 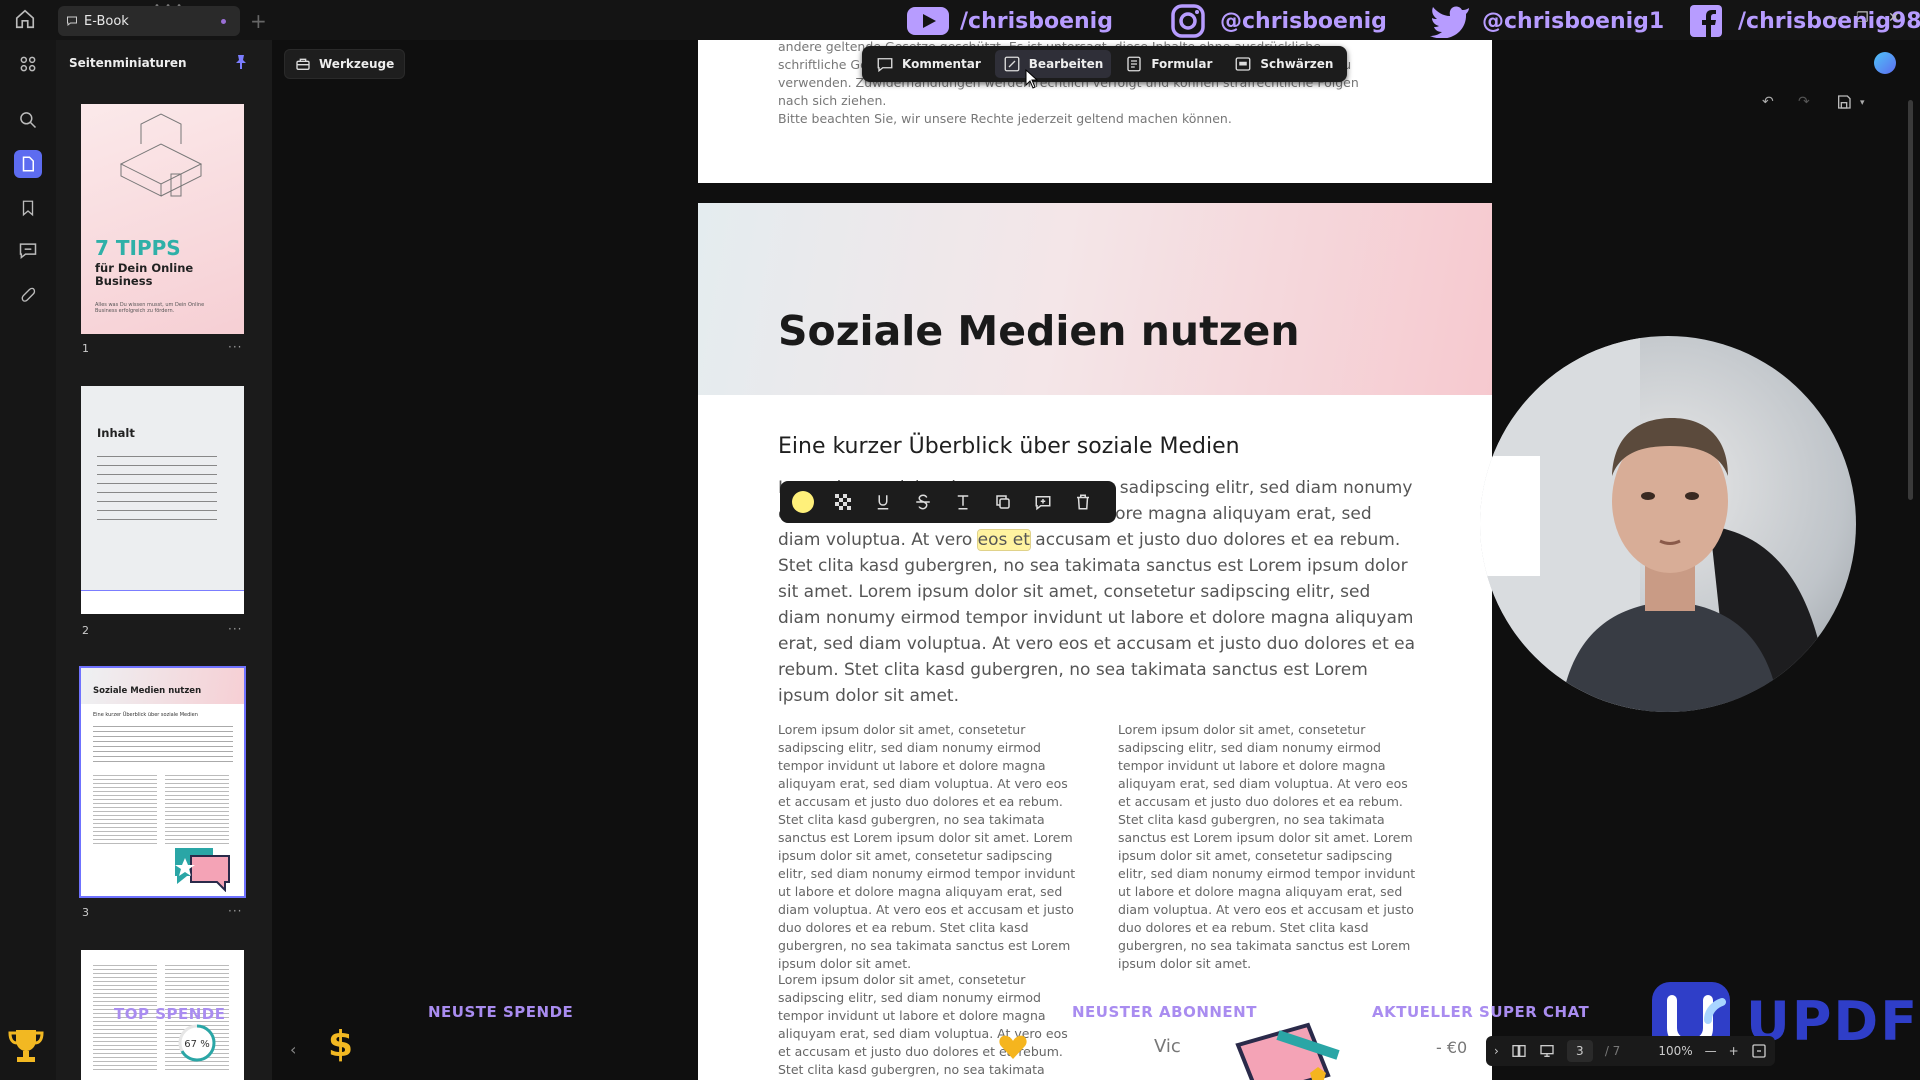 I want to click on zoom-in-button: +, so click(x=1734, y=1051).